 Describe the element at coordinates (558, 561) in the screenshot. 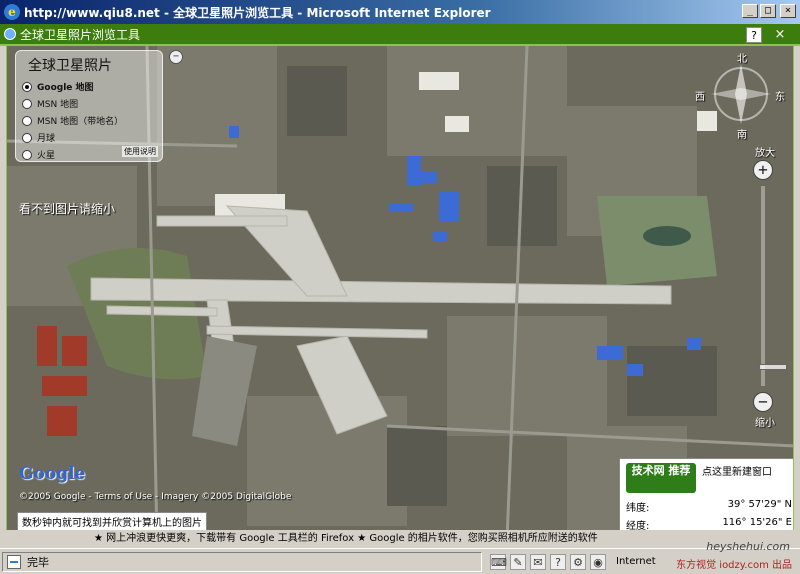

I see `help-icon: ?` at that location.